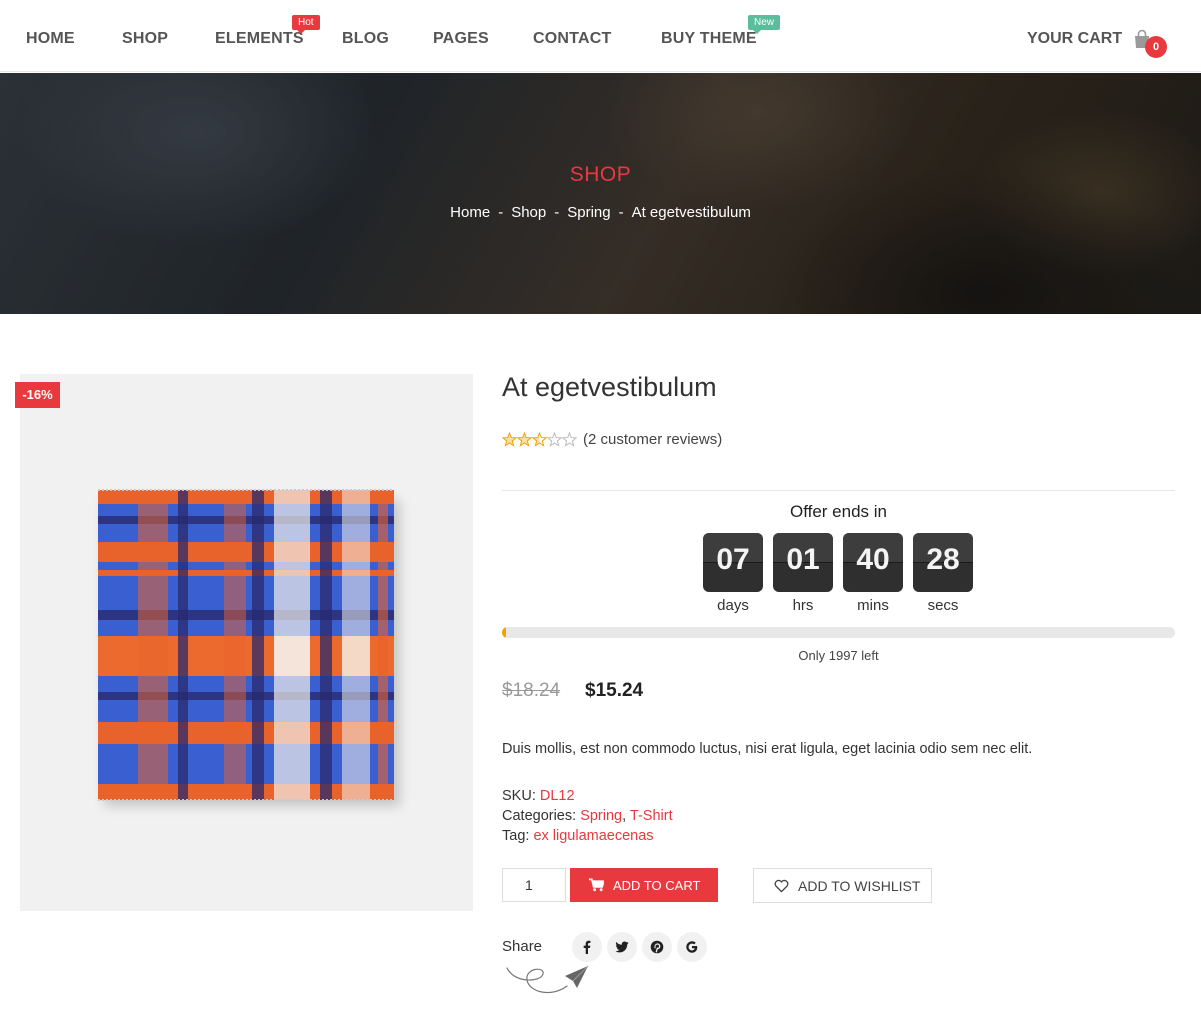 The width and height of the screenshot is (1201, 1016). What do you see at coordinates (859, 886) in the screenshot?
I see `add-to-wishlist-label: ADD TO WISHLIST` at bounding box center [859, 886].